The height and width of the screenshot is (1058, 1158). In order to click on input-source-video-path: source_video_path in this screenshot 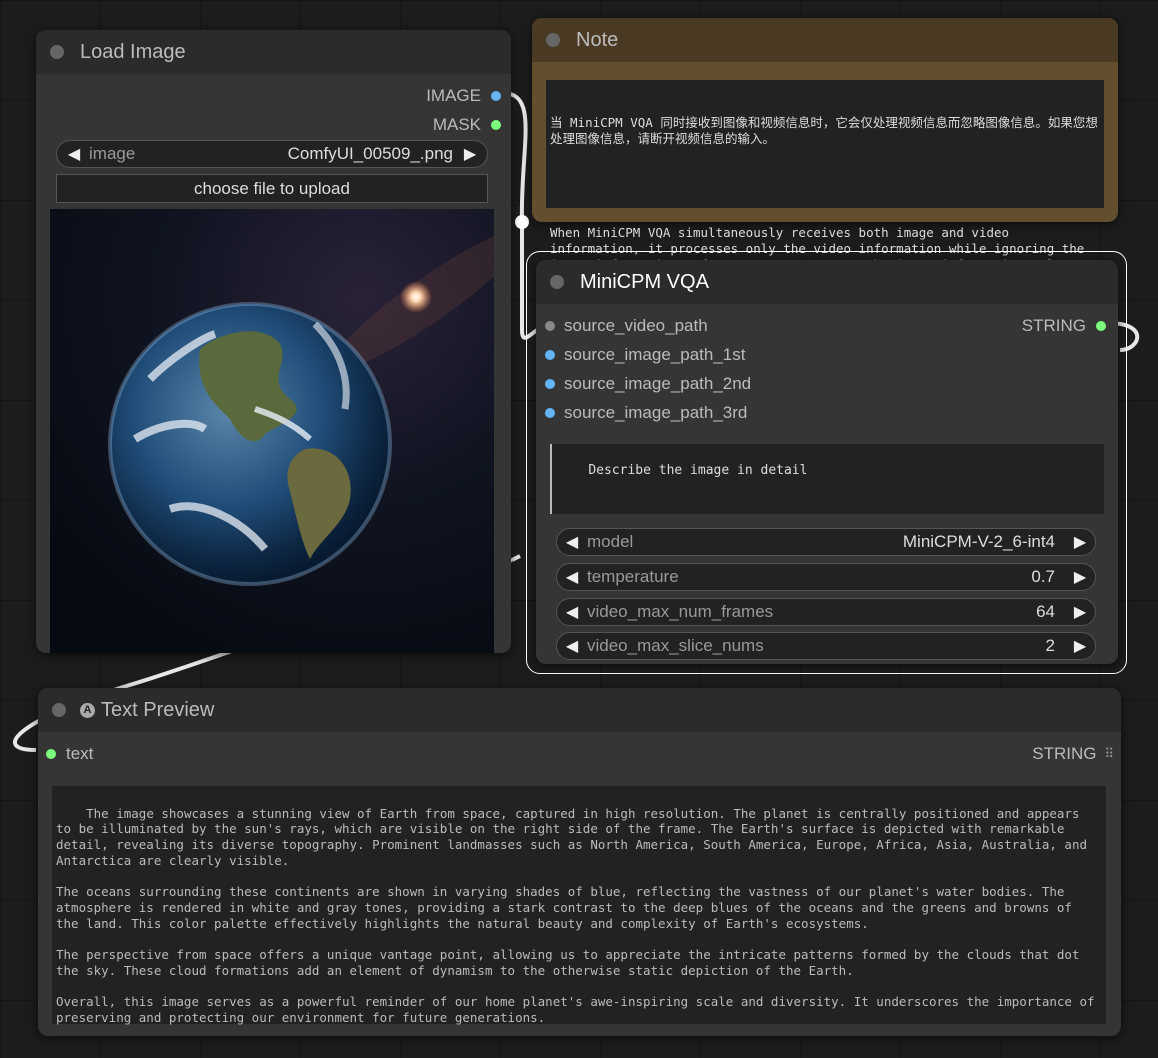, I will do `click(626, 326)`.